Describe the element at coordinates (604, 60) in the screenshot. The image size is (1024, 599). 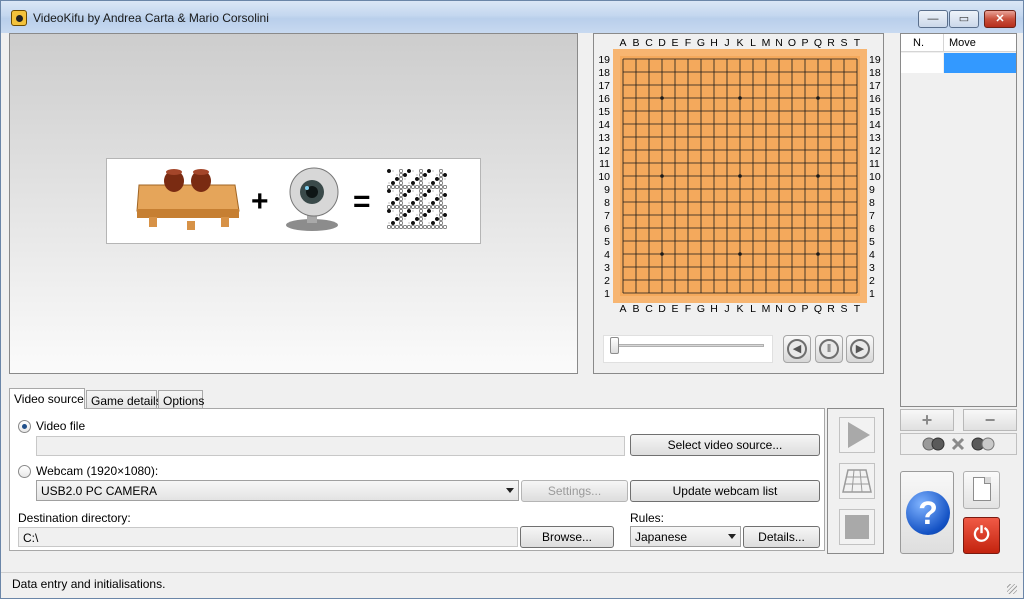
I see `board-row-label: 19` at that location.